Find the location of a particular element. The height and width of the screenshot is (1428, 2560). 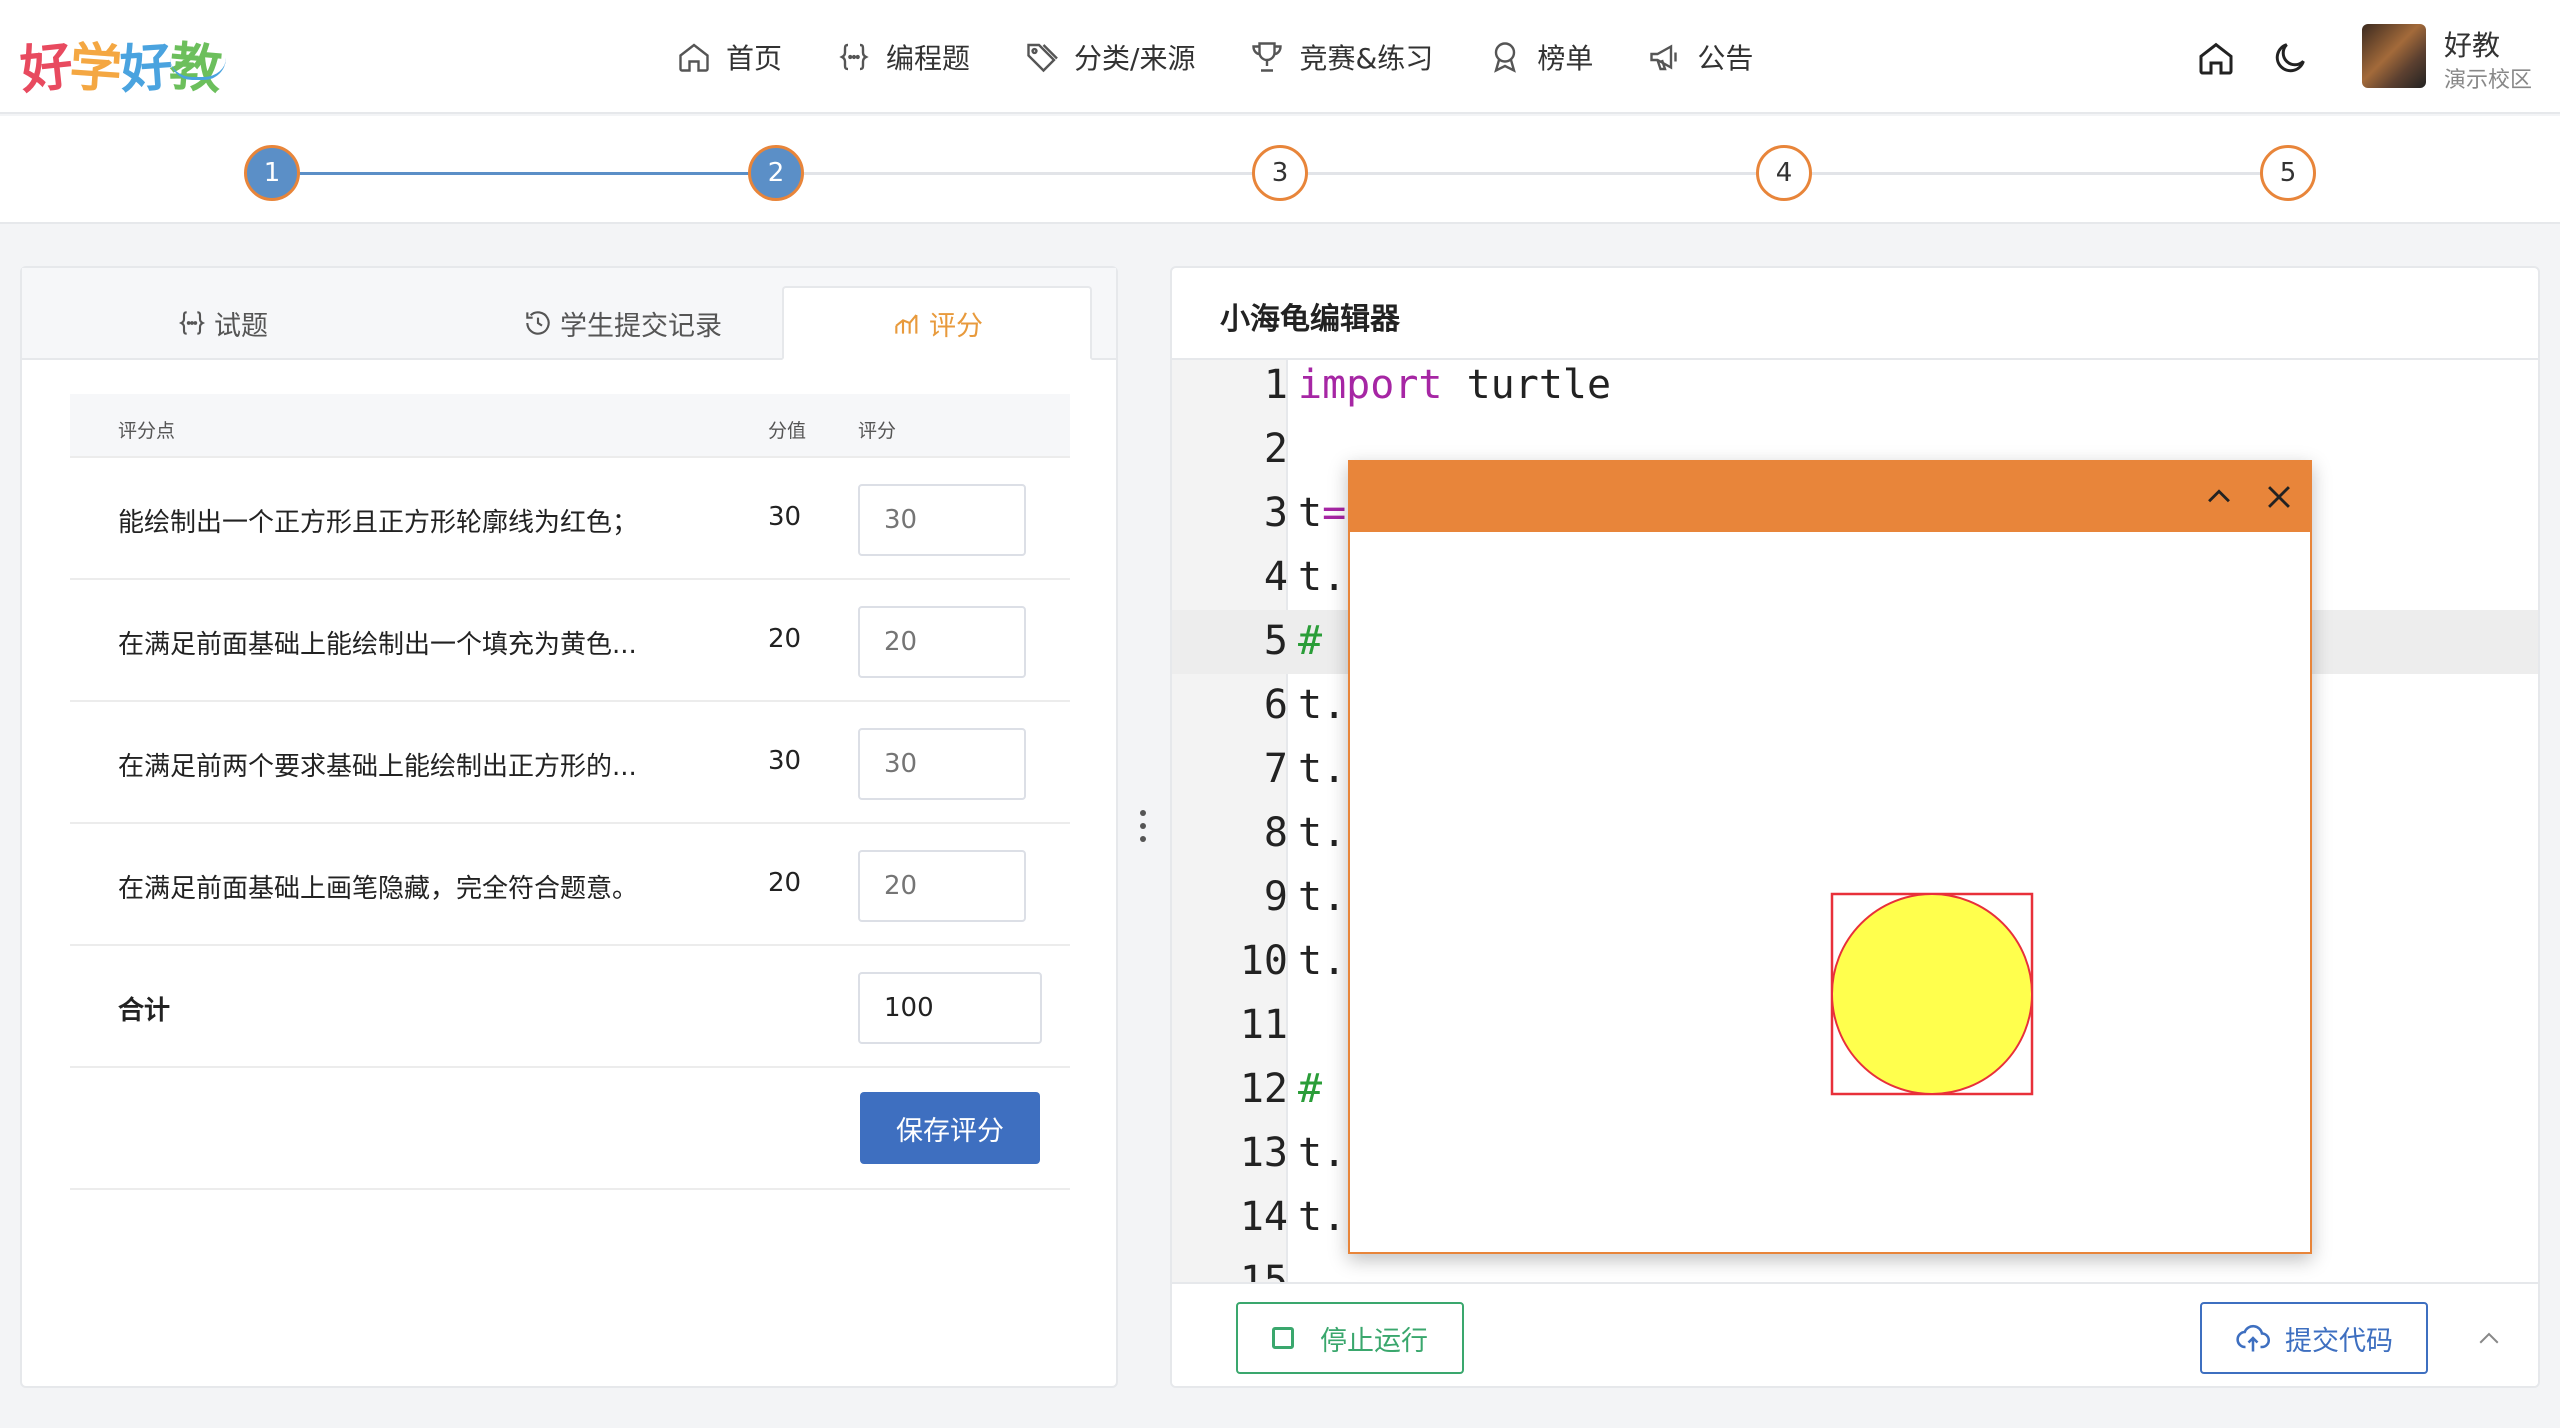

tab-grading: 评分 is located at coordinates (937, 323).